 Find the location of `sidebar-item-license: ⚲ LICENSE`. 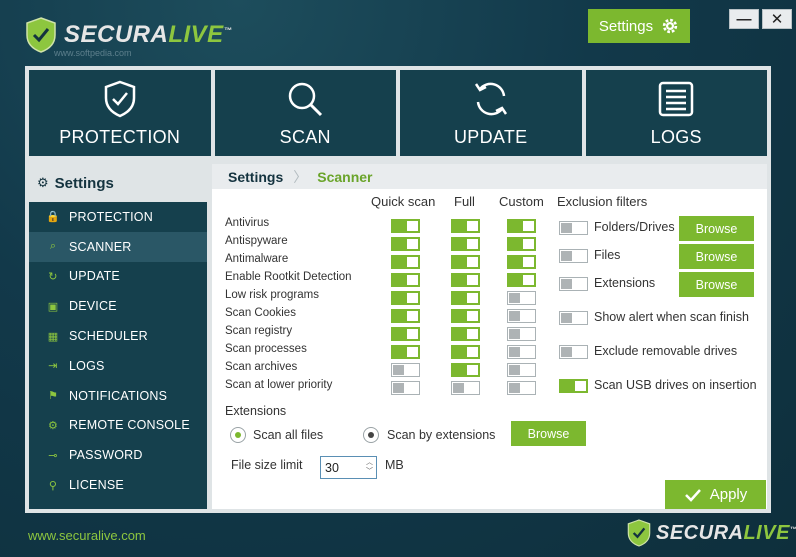

sidebar-item-license: ⚲ LICENSE is located at coordinates (118, 485).